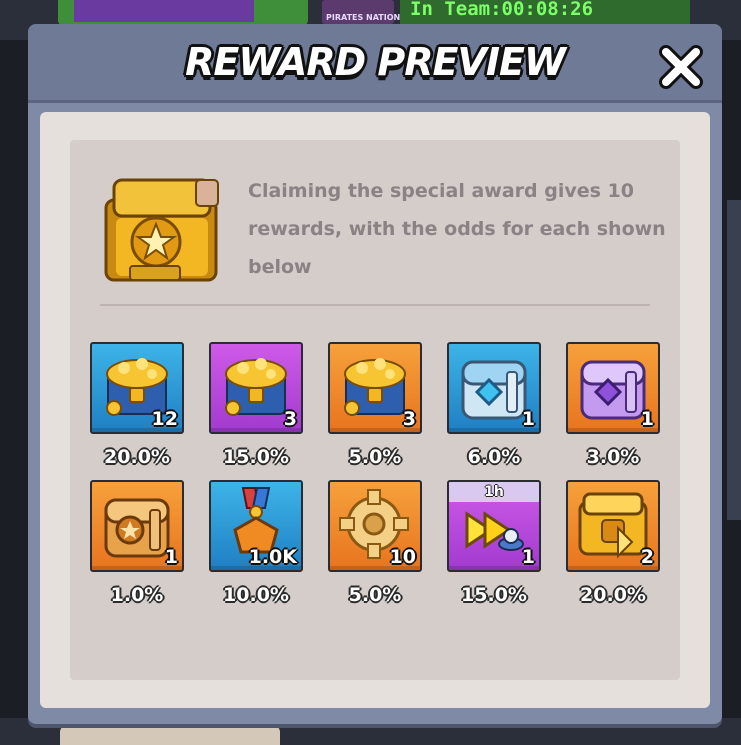 Image resolution: width=741 pixels, height=745 pixels. I want to click on reward-item: 12 20.0%, so click(138, 405).